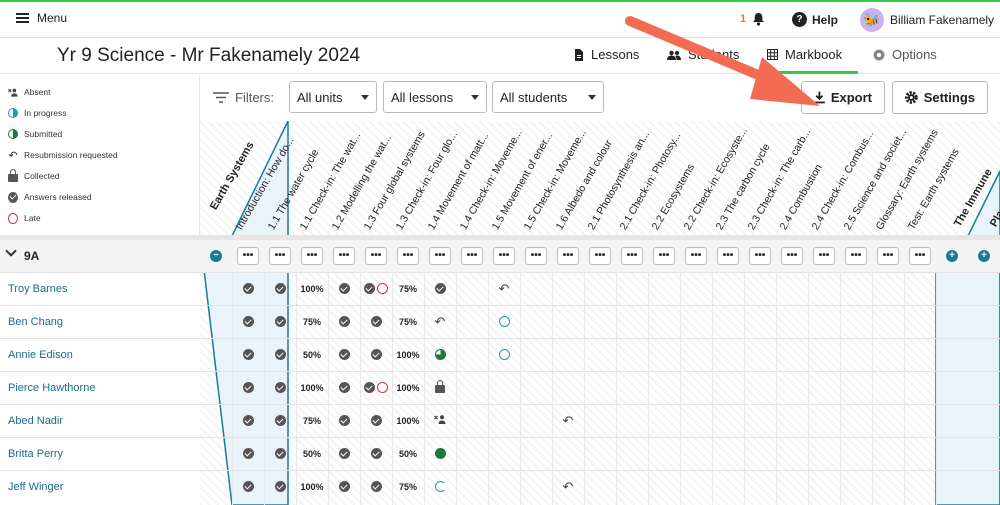 This screenshot has height=505, width=1000. What do you see at coordinates (548, 97) in the screenshot?
I see `students-select: All students` at bounding box center [548, 97].